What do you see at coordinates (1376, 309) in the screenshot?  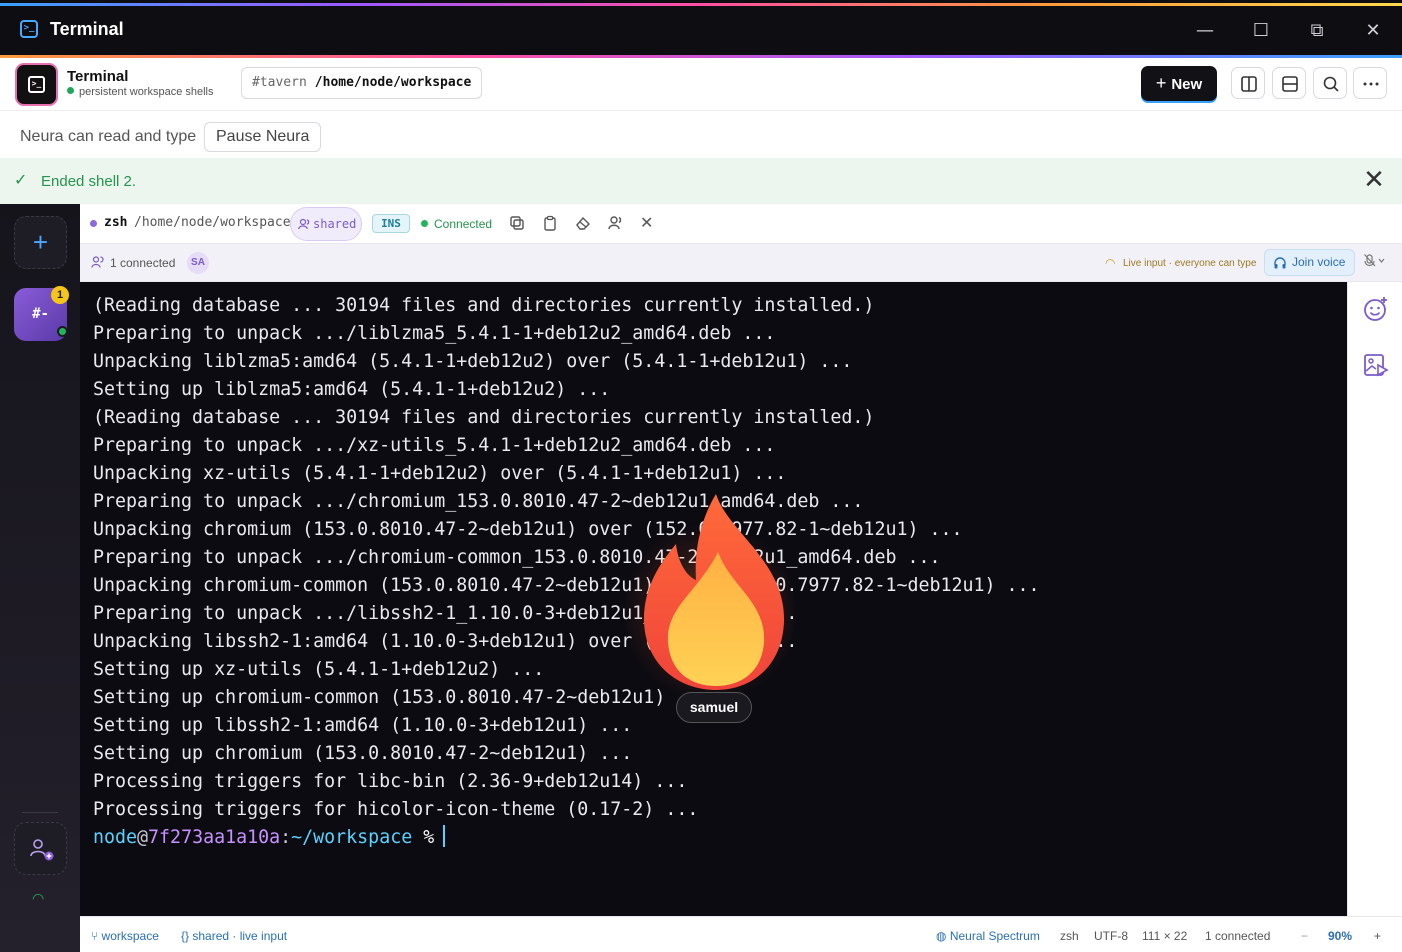 I see `emoji-add-icon` at bounding box center [1376, 309].